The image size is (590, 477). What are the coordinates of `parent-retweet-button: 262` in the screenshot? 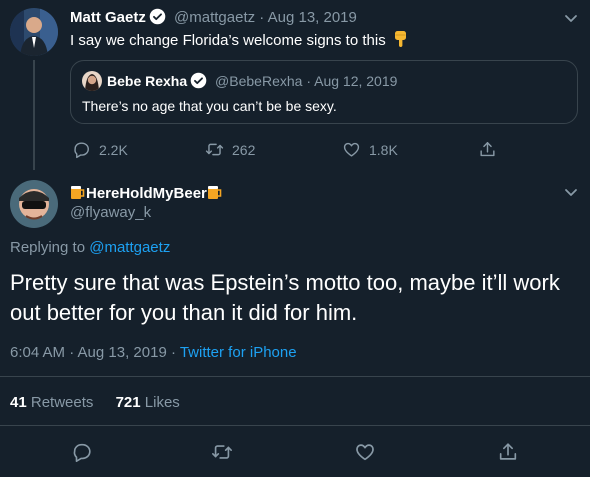 It's located at (230, 149).